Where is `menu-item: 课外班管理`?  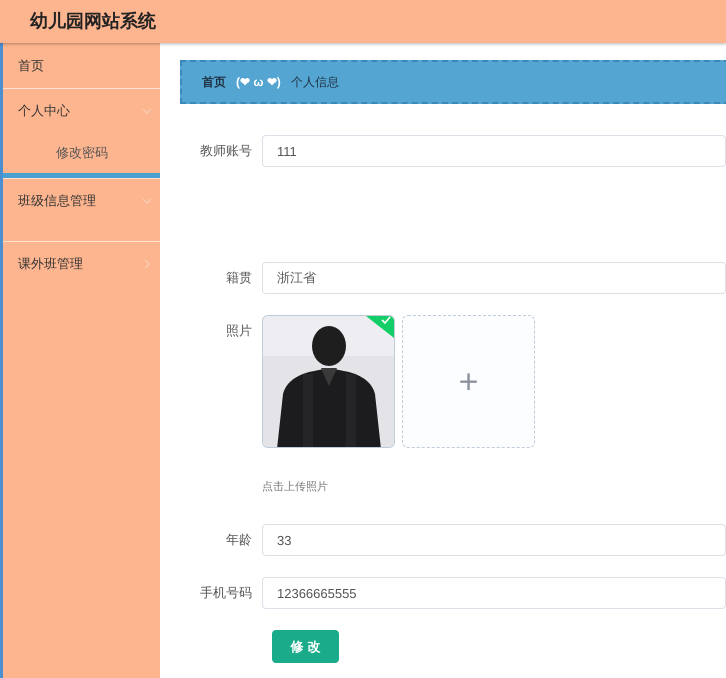
menu-item: 课外班管理 is located at coordinates (81, 263).